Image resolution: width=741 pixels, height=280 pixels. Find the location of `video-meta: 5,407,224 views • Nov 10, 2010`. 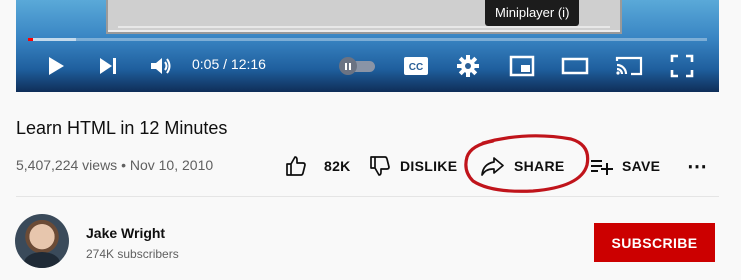

video-meta: 5,407,224 views • Nov 10, 2010 is located at coordinates (115, 165).